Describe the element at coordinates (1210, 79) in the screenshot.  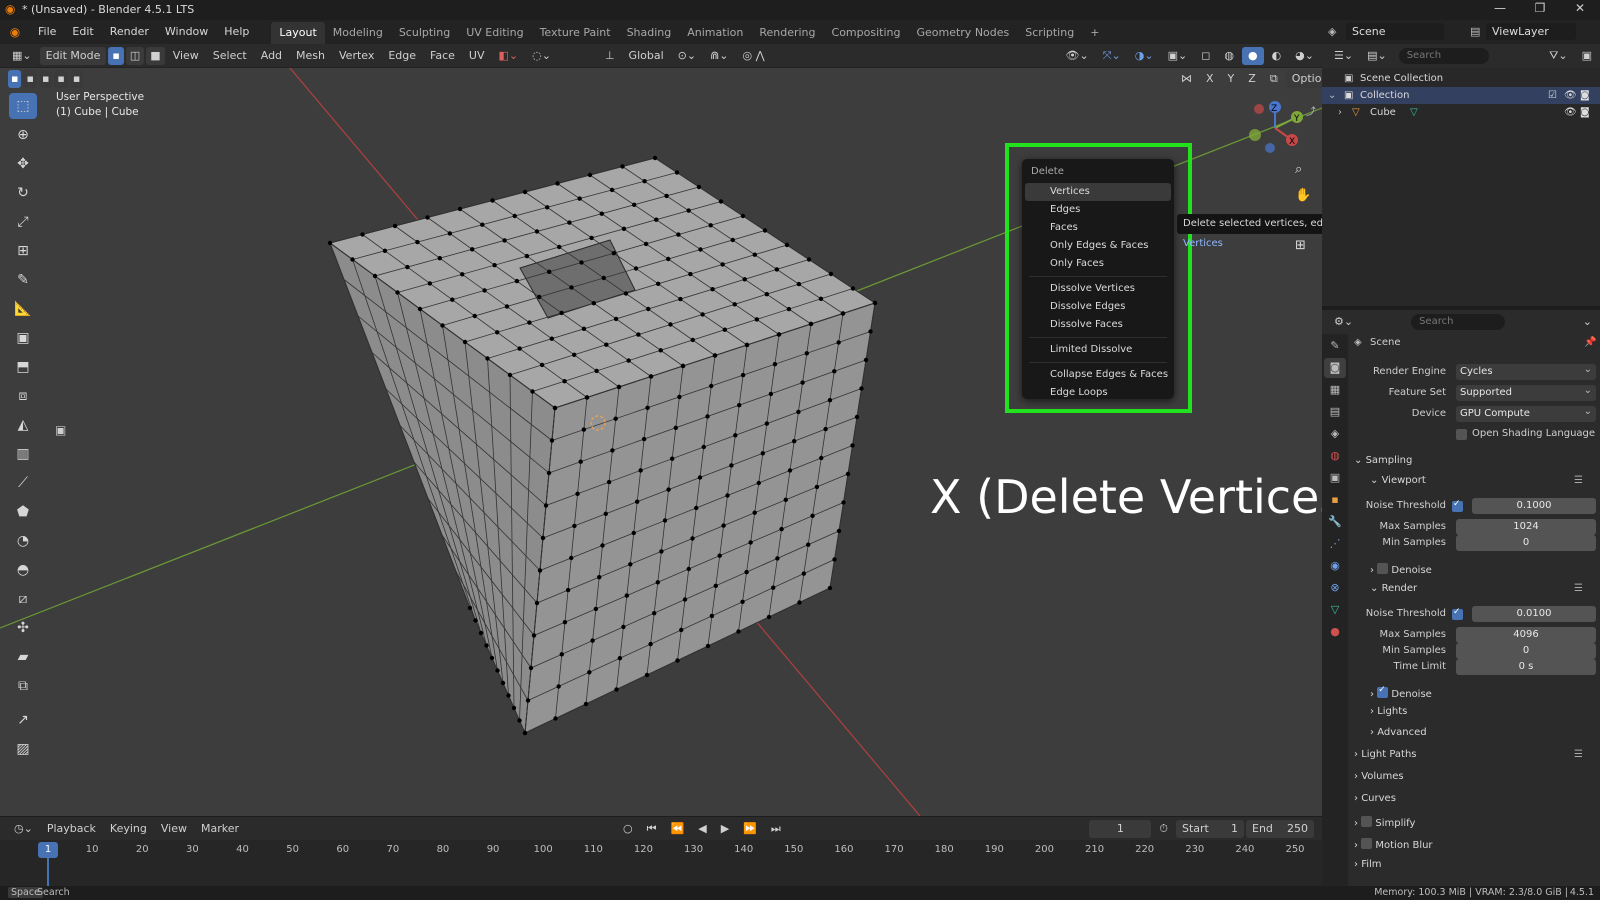
I see `mirror-x-button: X` at that location.